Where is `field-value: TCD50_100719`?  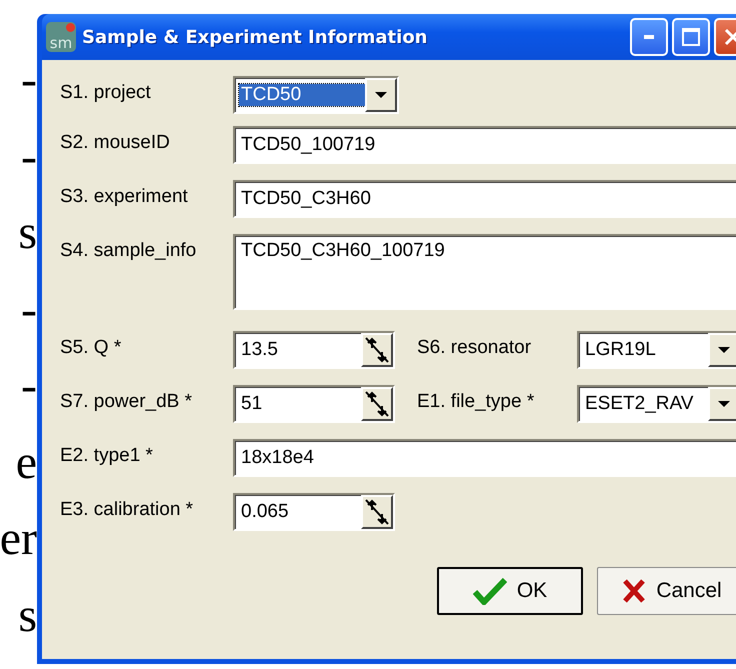
field-value: TCD50_100719 is located at coordinates (308, 145).